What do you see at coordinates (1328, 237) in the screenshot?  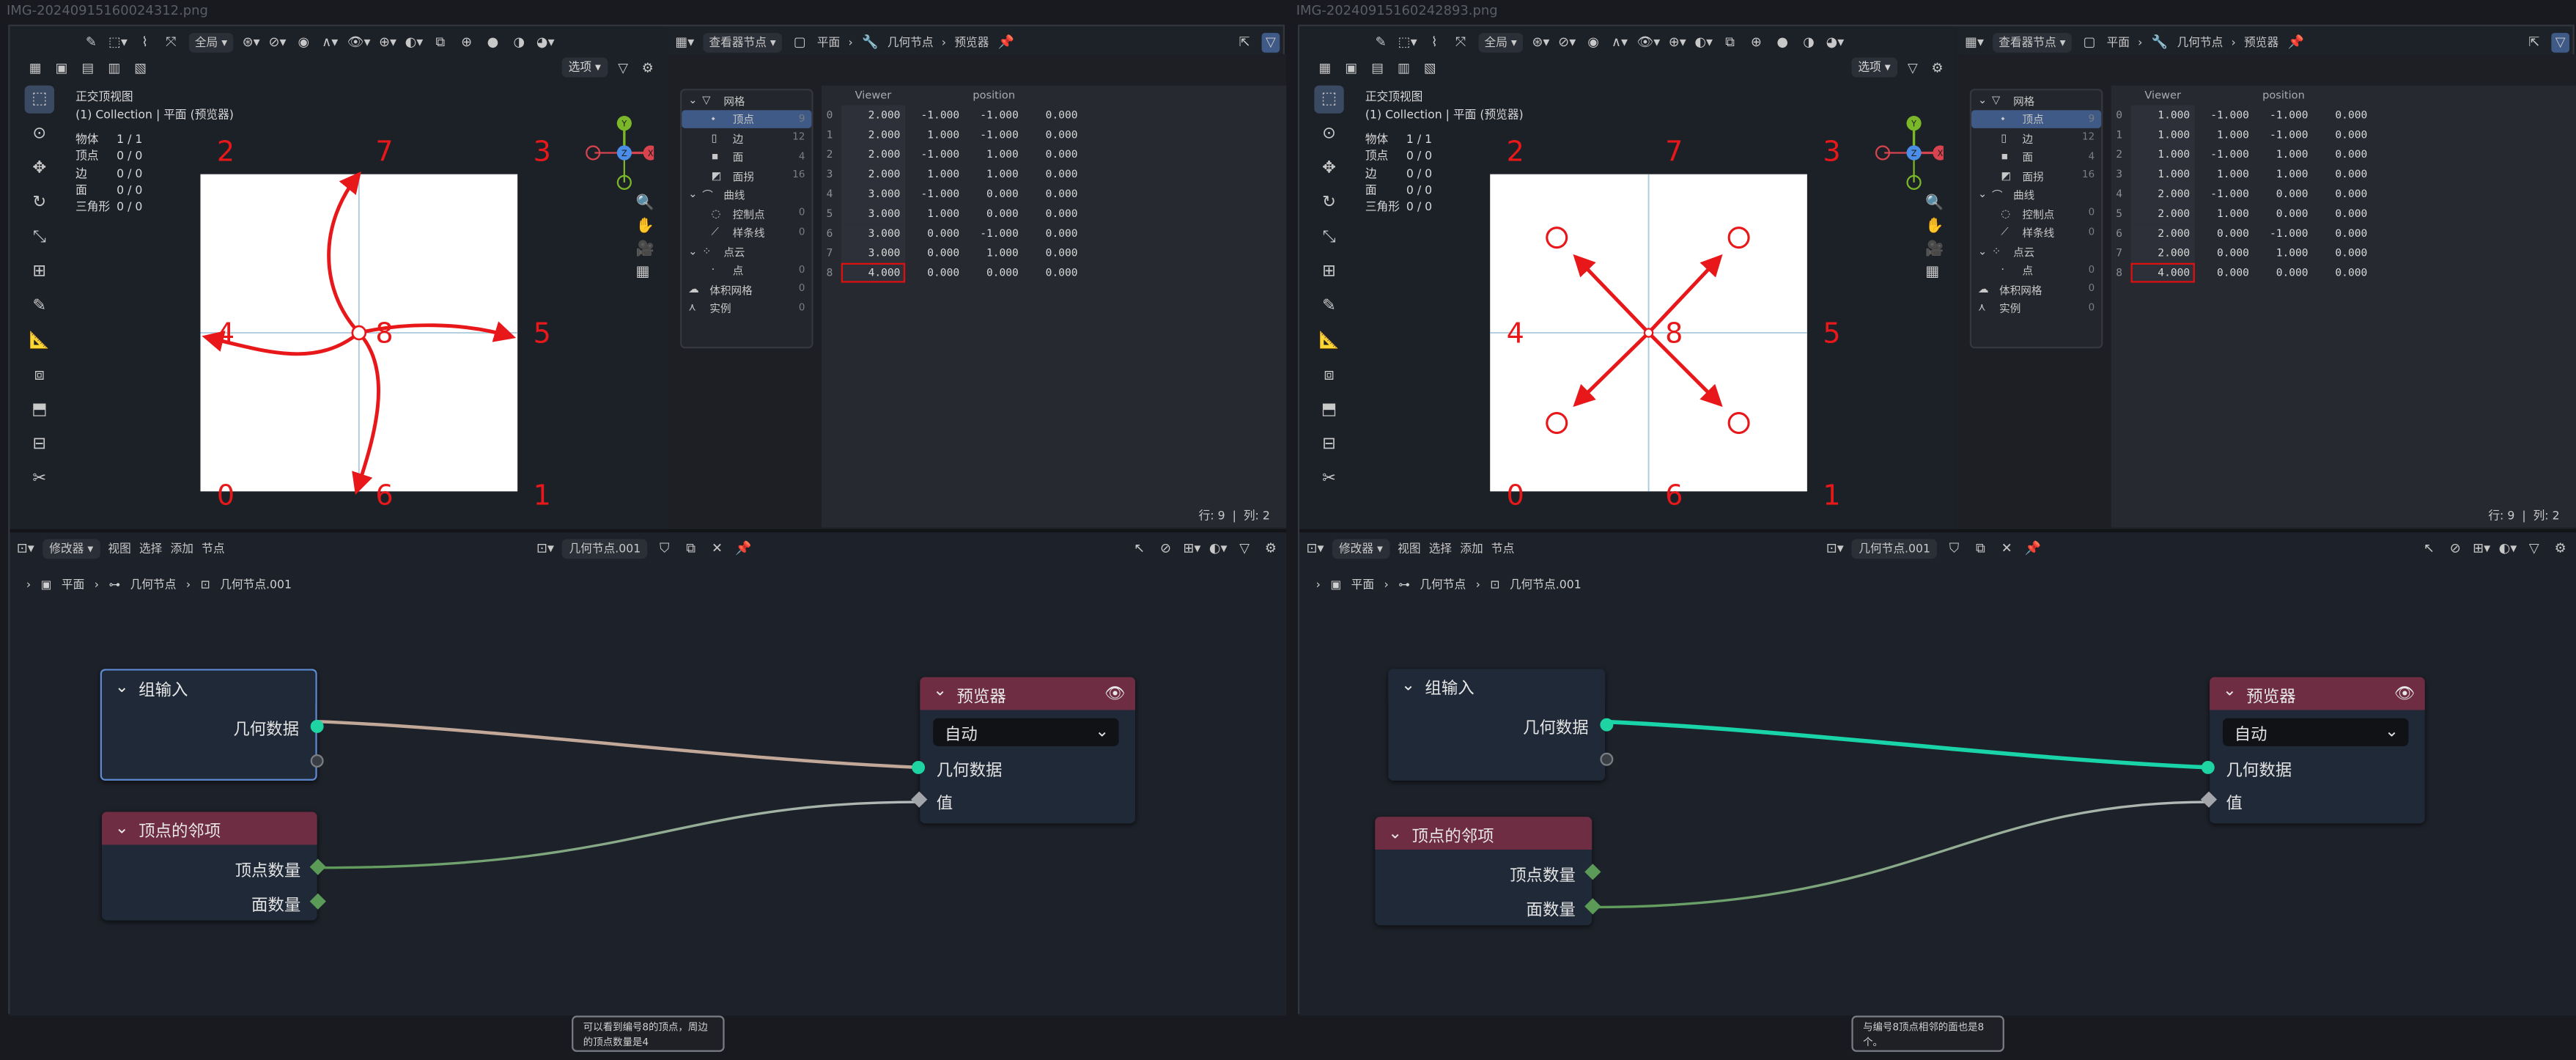 I see `scale-tool-icon: ⤡` at bounding box center [1328, 237].